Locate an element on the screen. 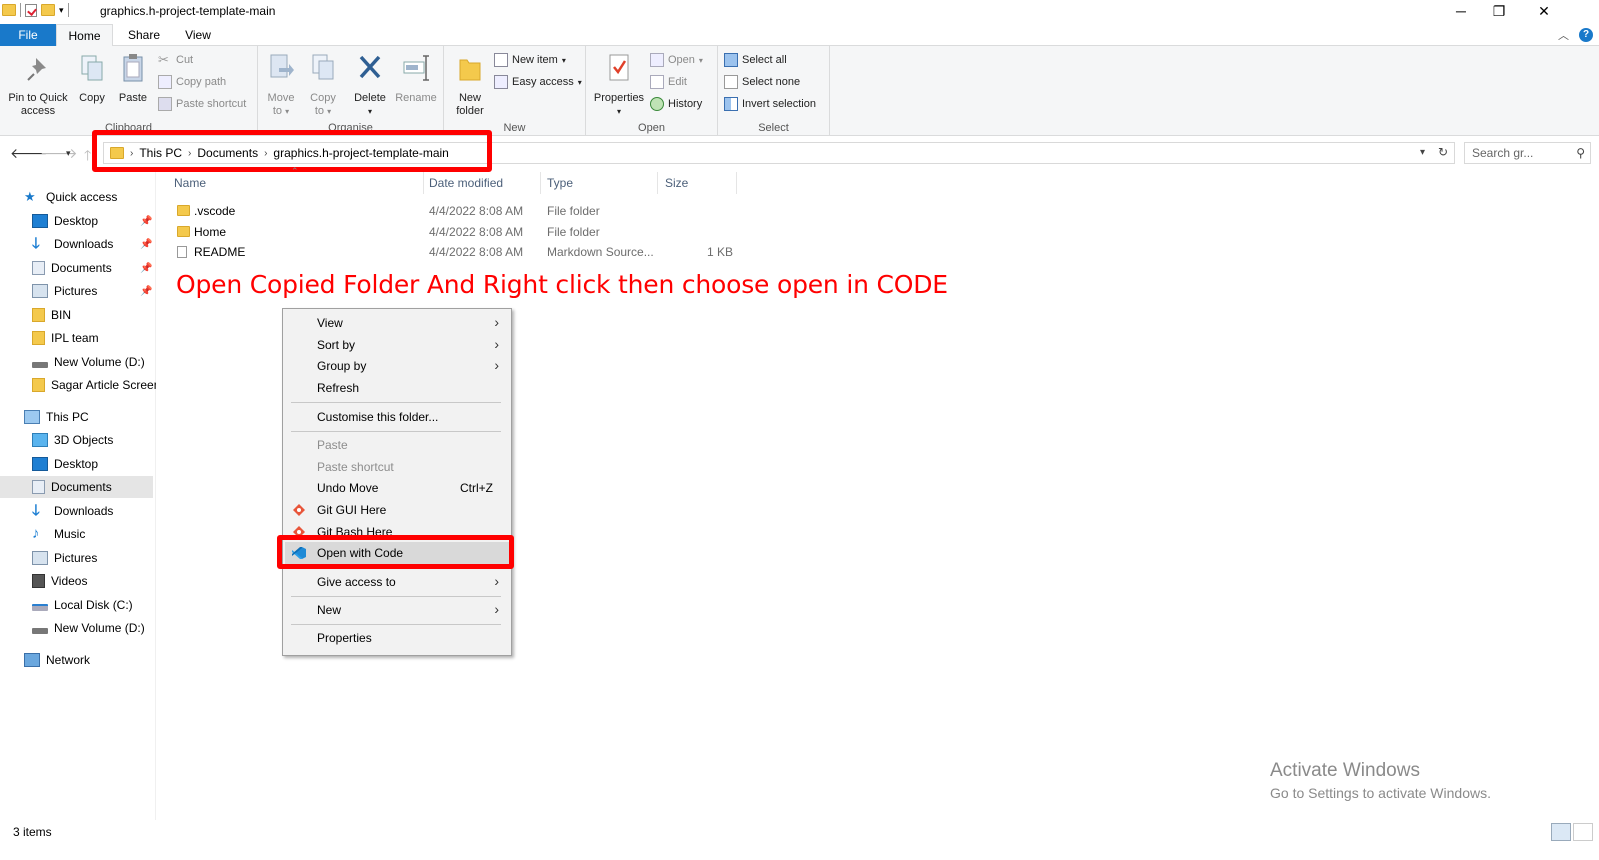 The height and width of the screenshot is (860, 1599). menu-item-view: View › is located at coordinates (397, 323).